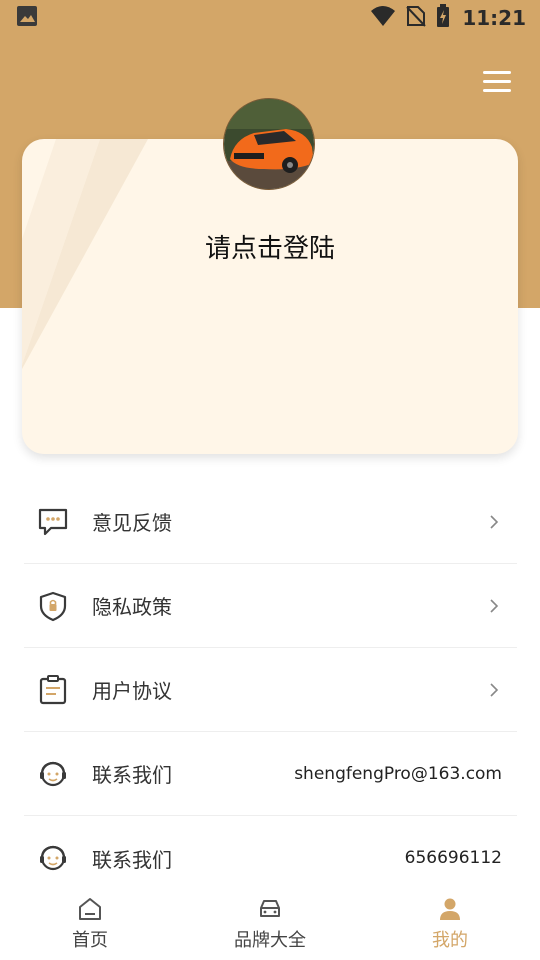  Describe the element at coordinates (443, 18) in the screenshot. I see `battery-charging-icon` at that location.